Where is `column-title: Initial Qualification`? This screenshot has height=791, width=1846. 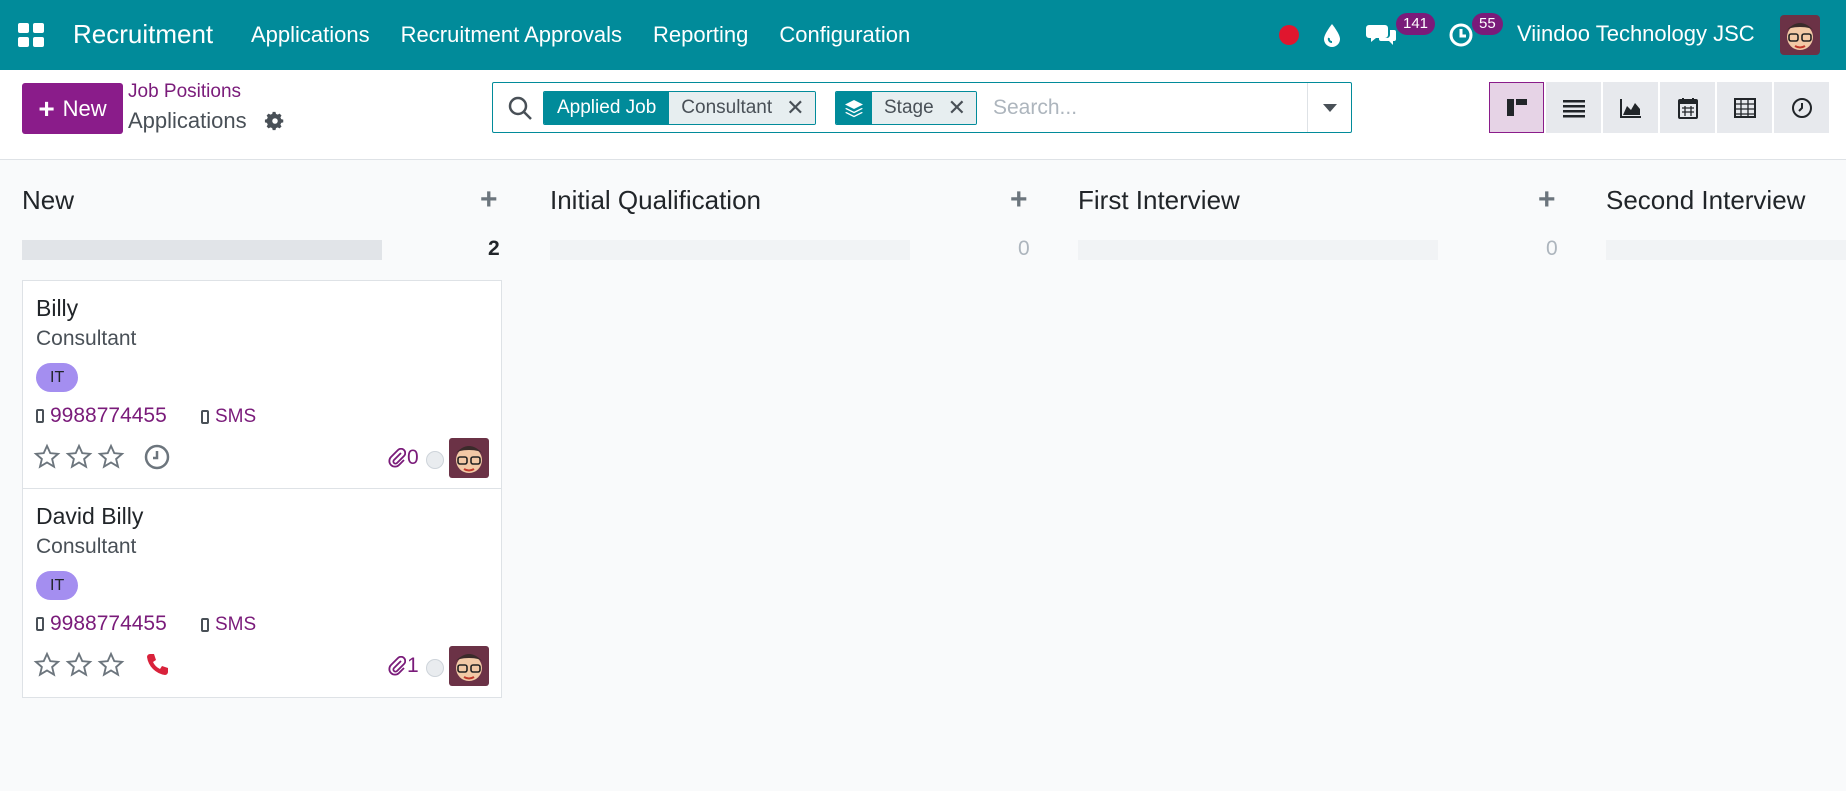
column-title: Initial Qualification is located at coordinates (655, 200).